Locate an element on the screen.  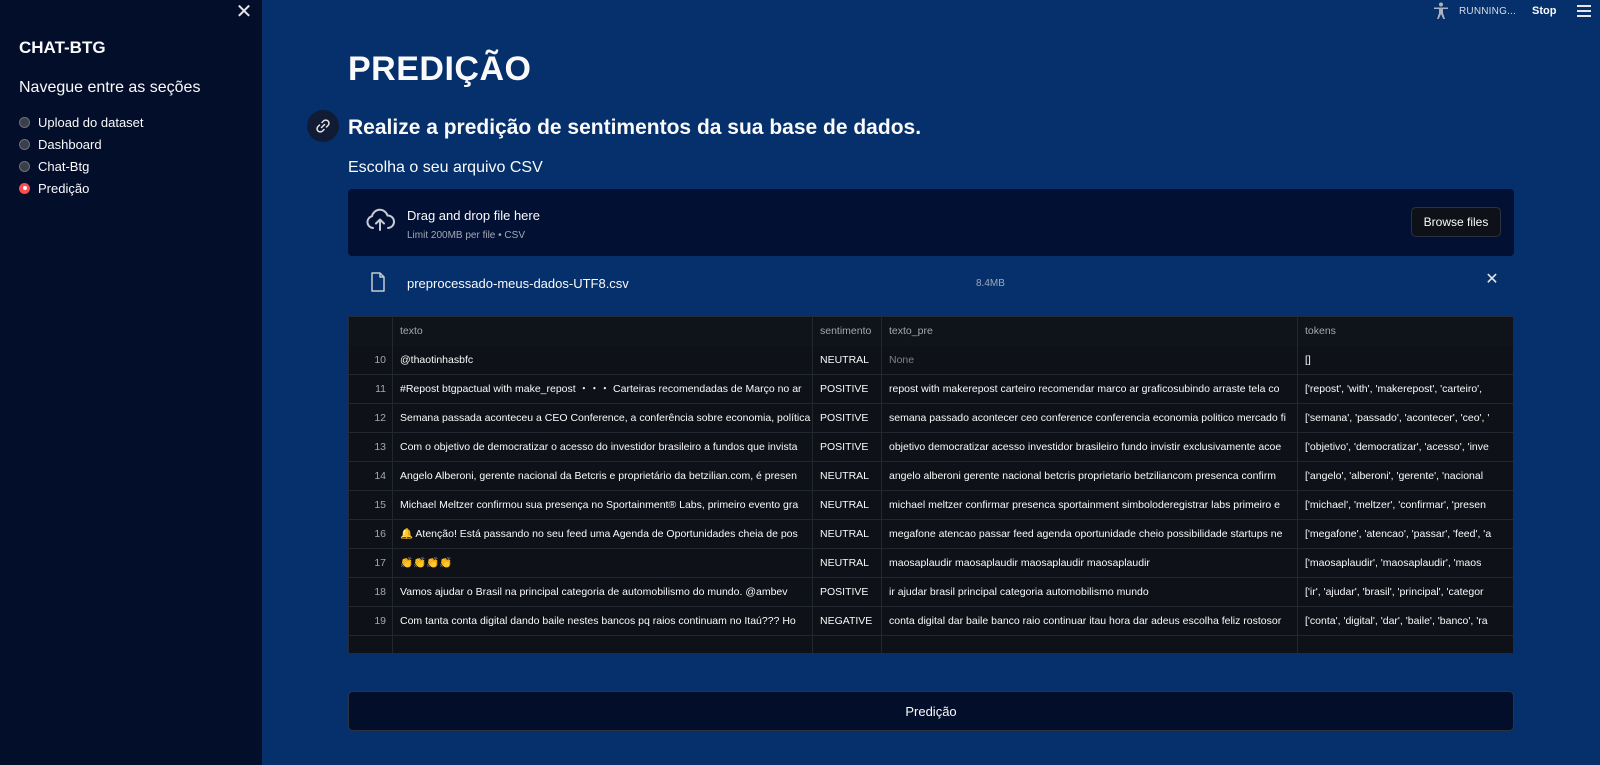
cell-tokens: ['maosaplaudir', 'maosaplaudir', 'maos is located at coordinates (1405, 563).